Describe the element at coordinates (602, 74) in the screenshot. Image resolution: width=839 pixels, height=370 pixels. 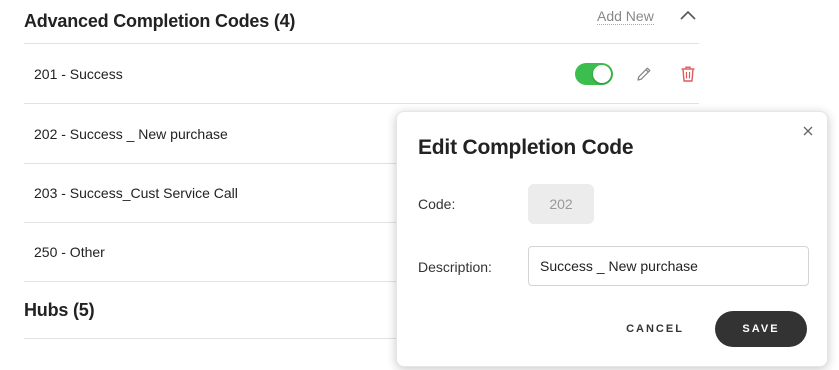
I see `toggle-knob` at that location.